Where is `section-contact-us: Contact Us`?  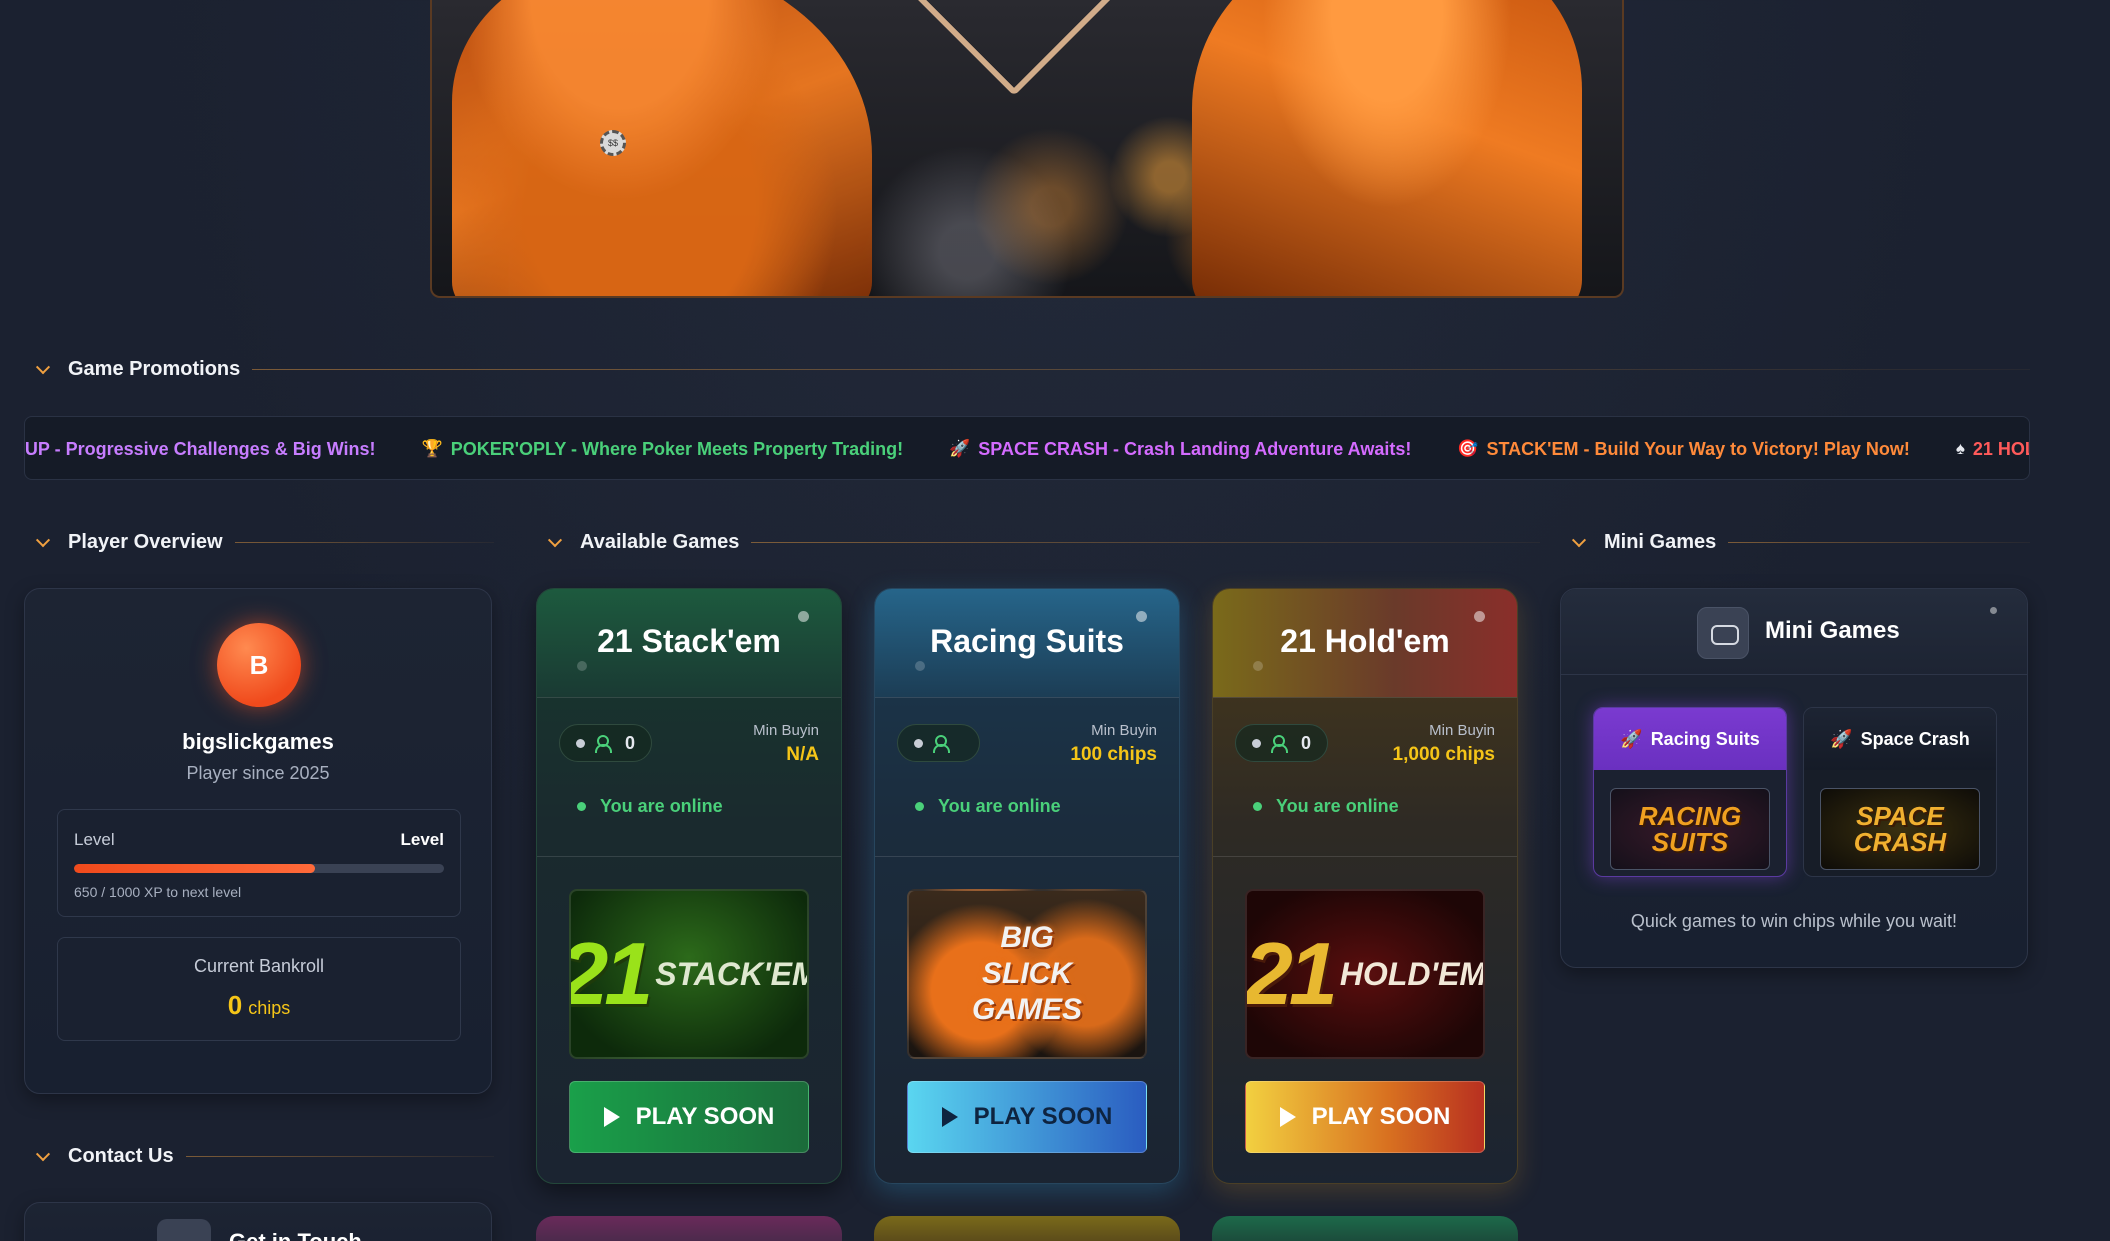
section-contact-us: Contact Us is located at coordinates (264, 1156).